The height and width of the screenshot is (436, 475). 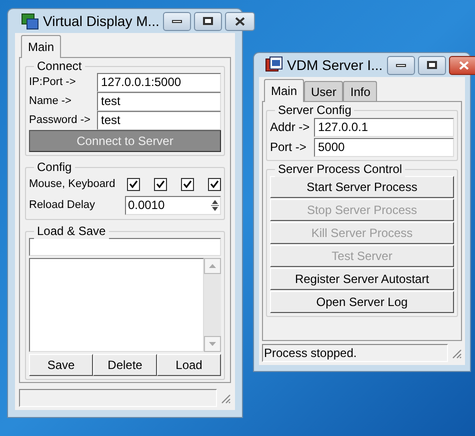 What do you see at coordinates (289, 147) in the screenshot?
I see `field-label: Port ->` at bounding box center [289, 147].